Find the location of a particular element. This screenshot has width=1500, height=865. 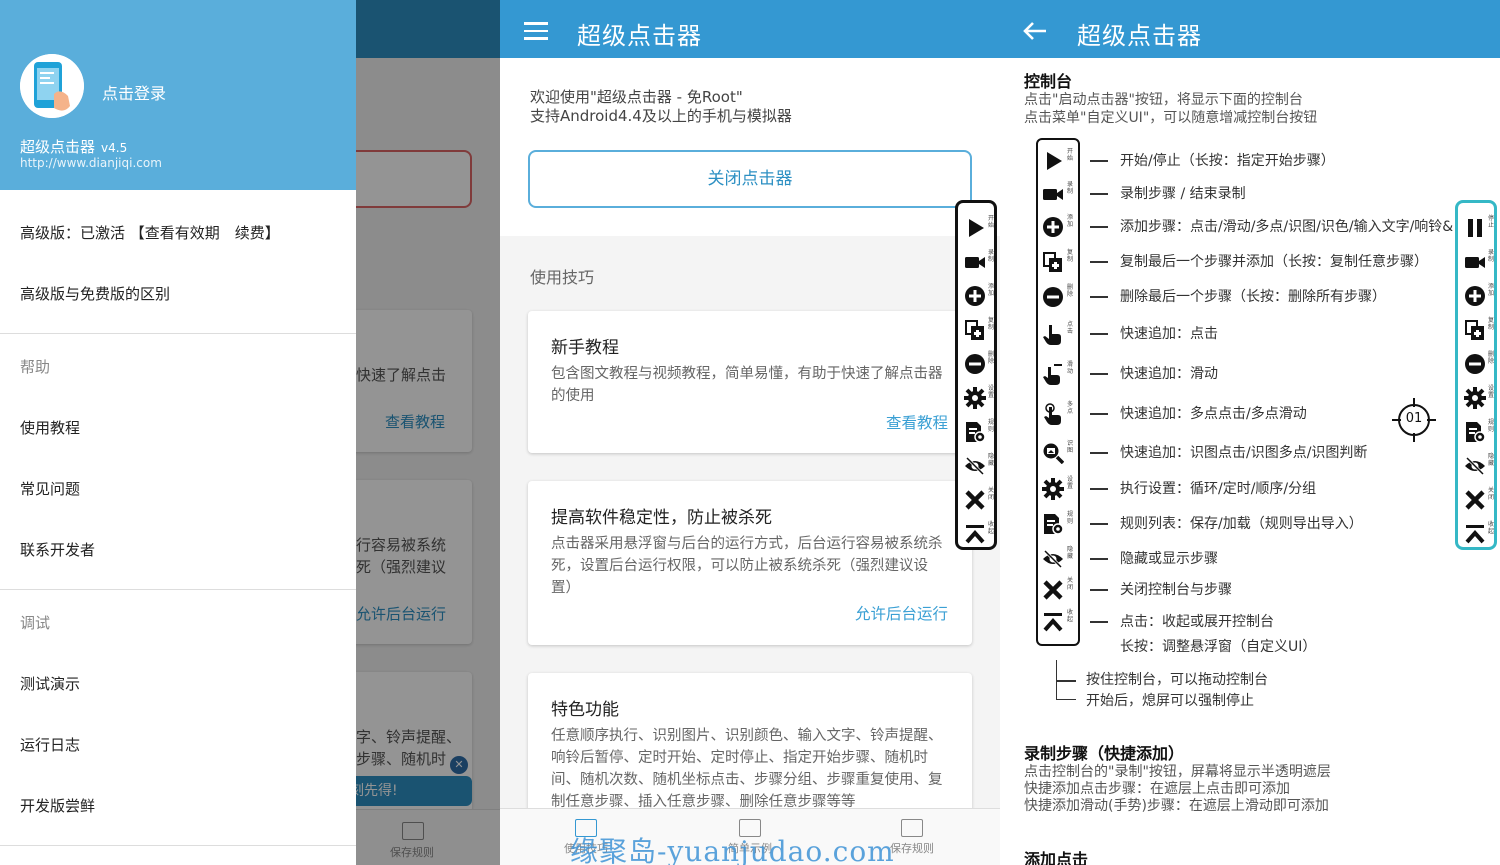

console-control-rules: 规则 is located at coordinates (1059, 524).